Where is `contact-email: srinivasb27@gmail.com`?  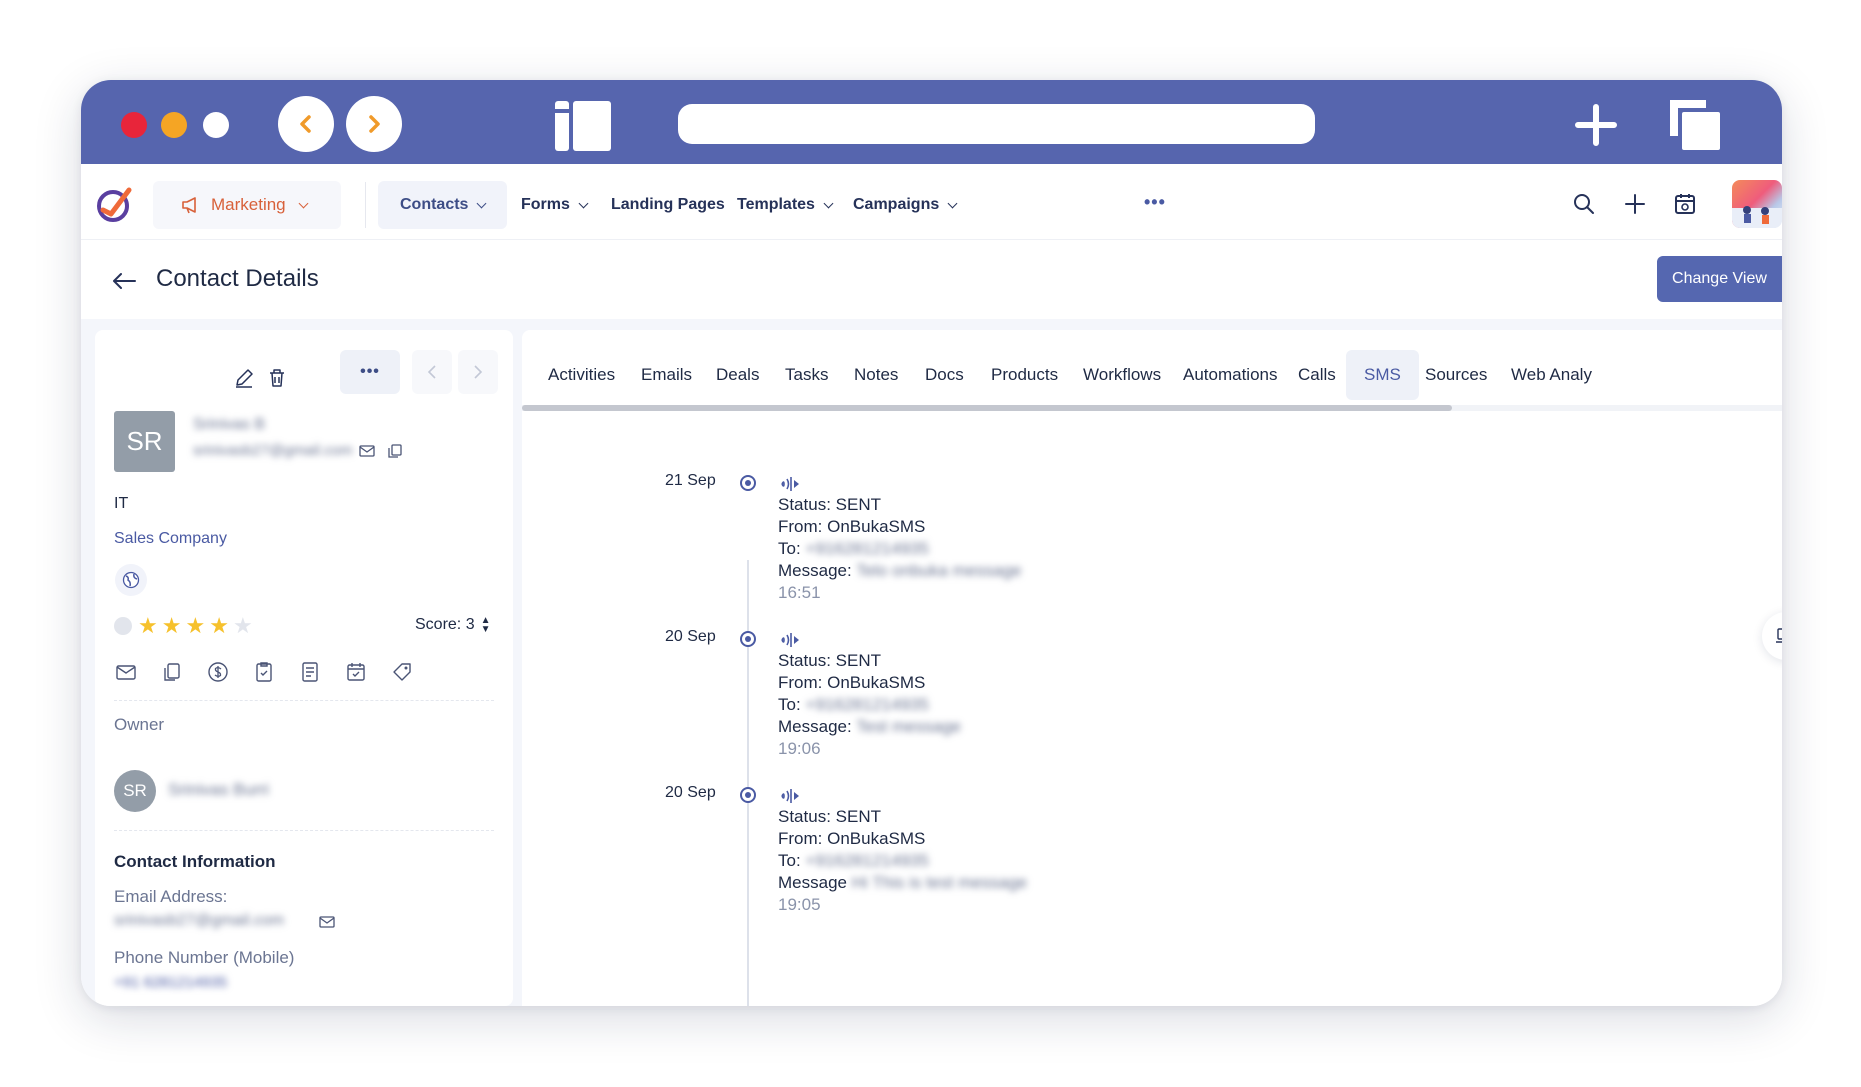 contact-email: srinivasb27@gmail.com is located at coordinates (273, 450).